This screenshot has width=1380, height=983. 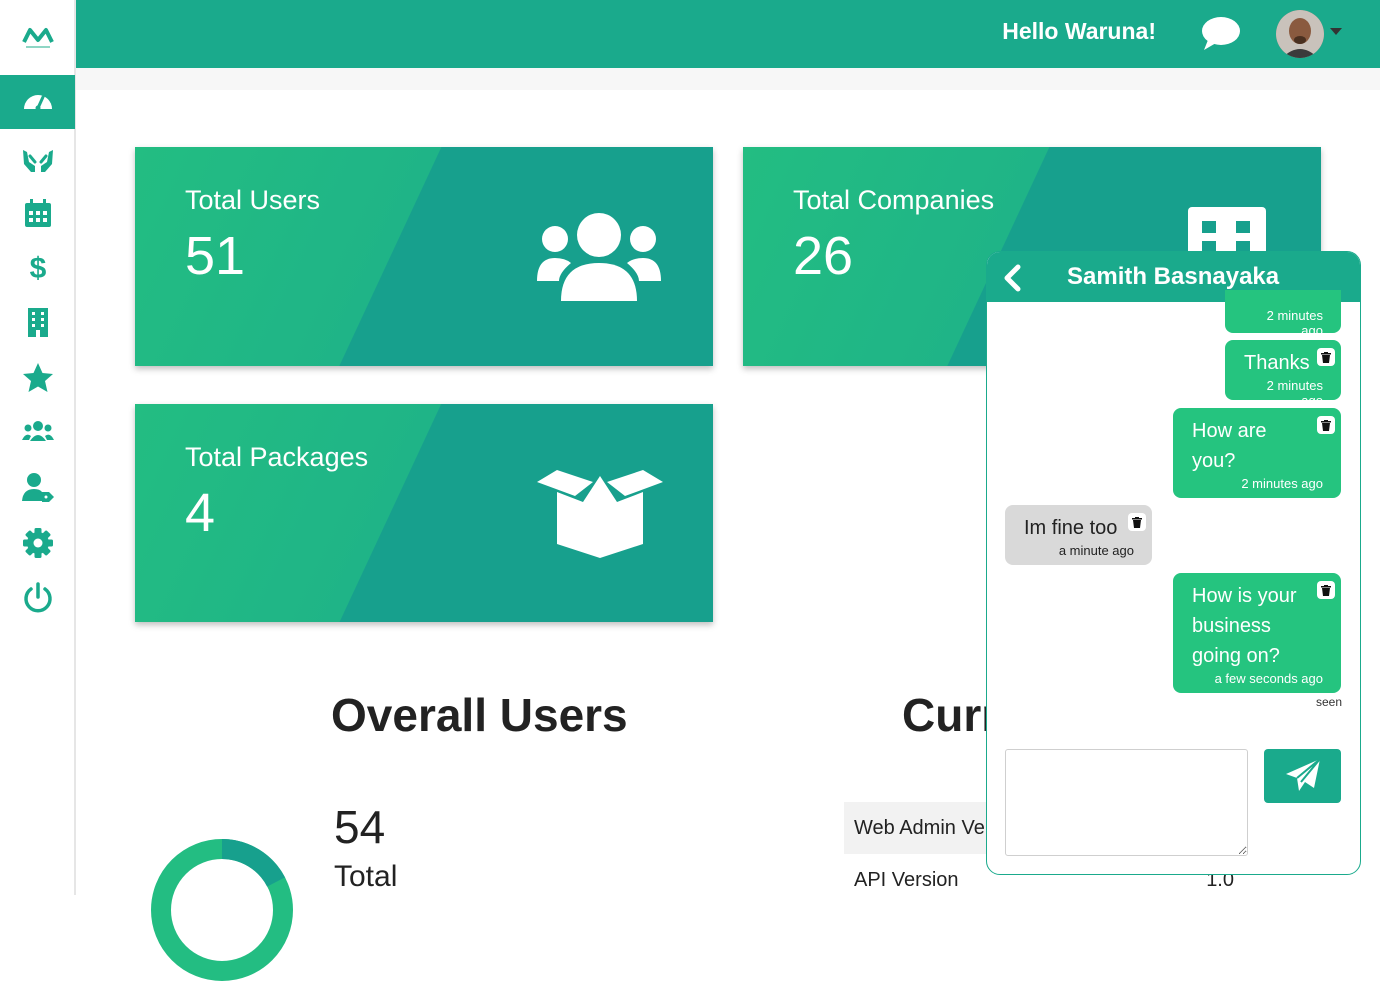 I want to click on nav-settings, so click(x=37, y=543).